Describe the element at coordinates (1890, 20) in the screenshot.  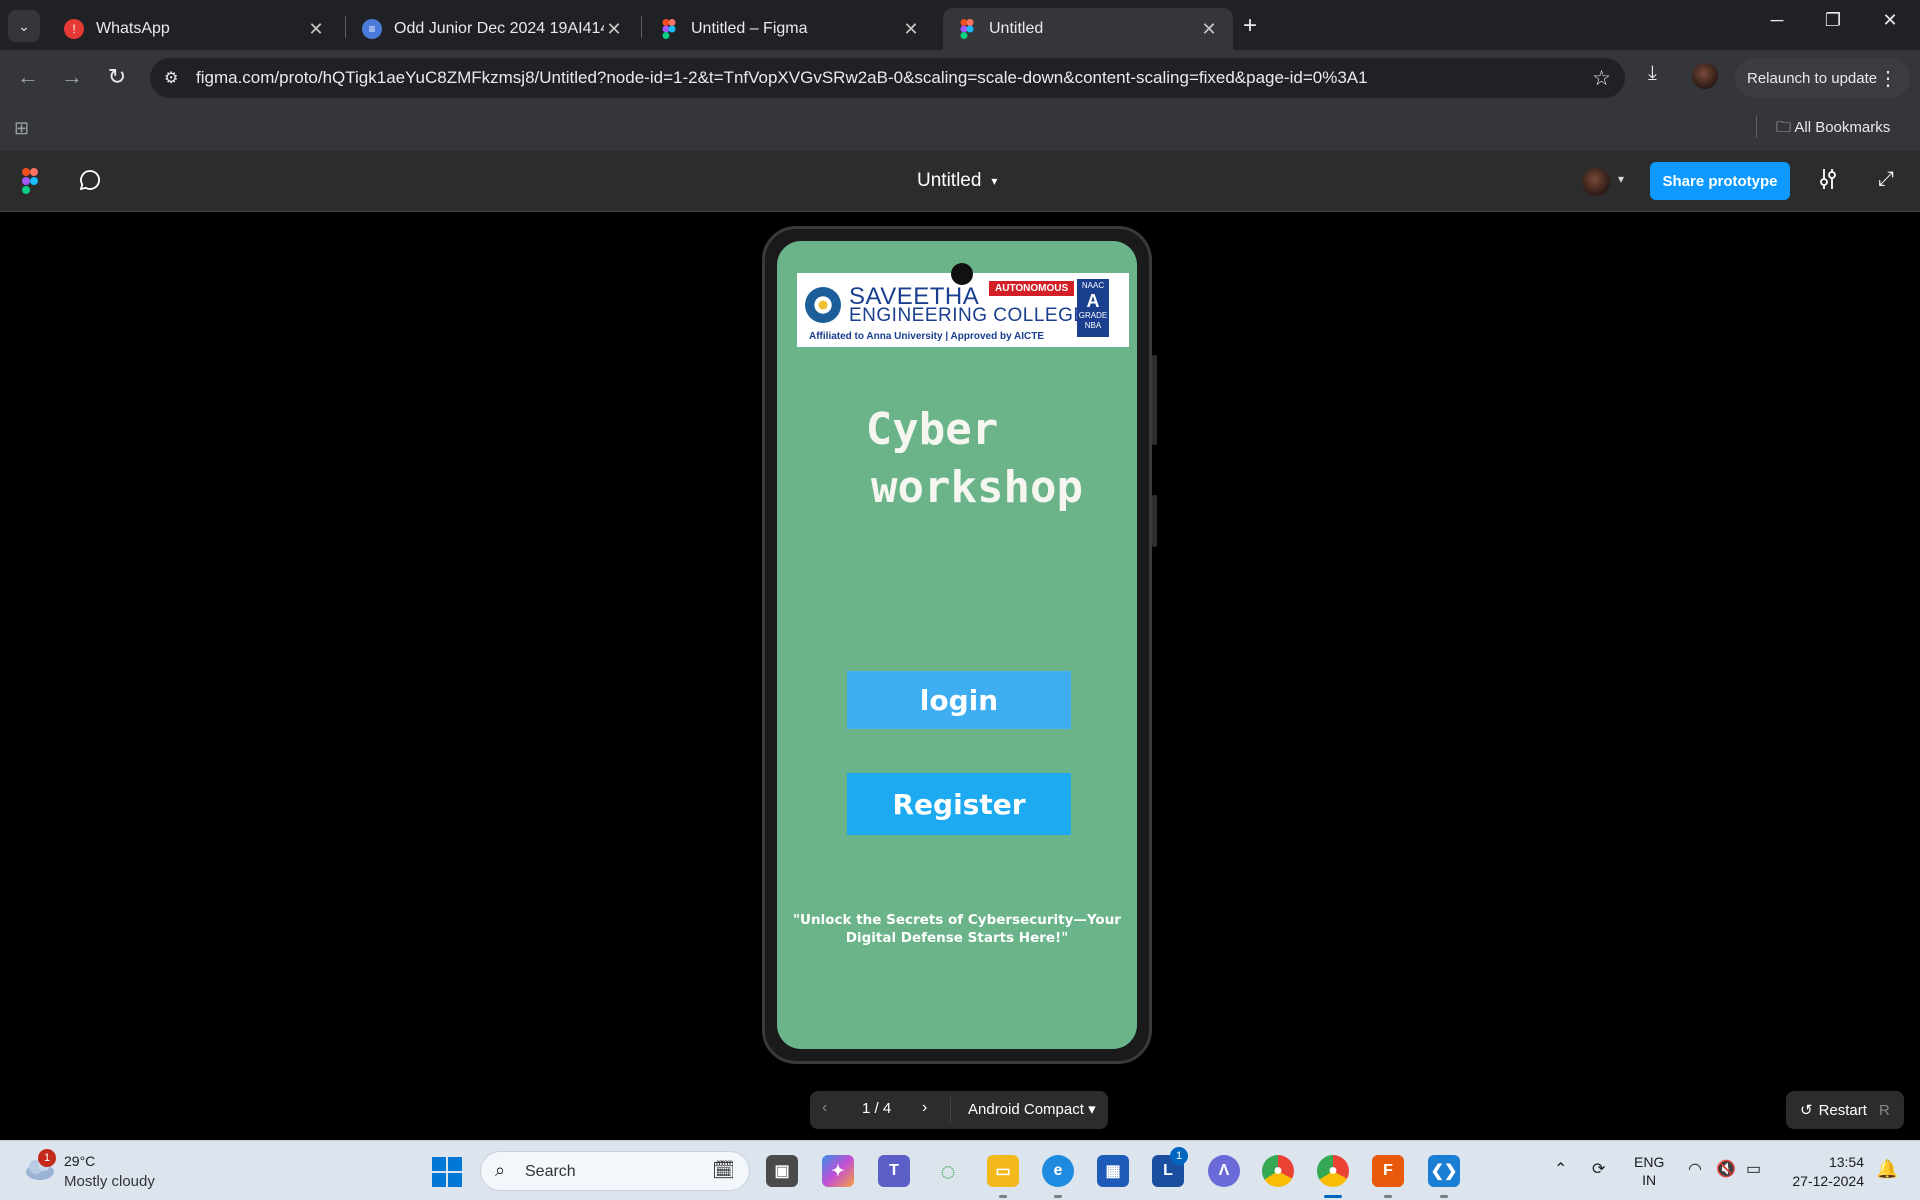
I see `window-close-icon: ✕` at that location.